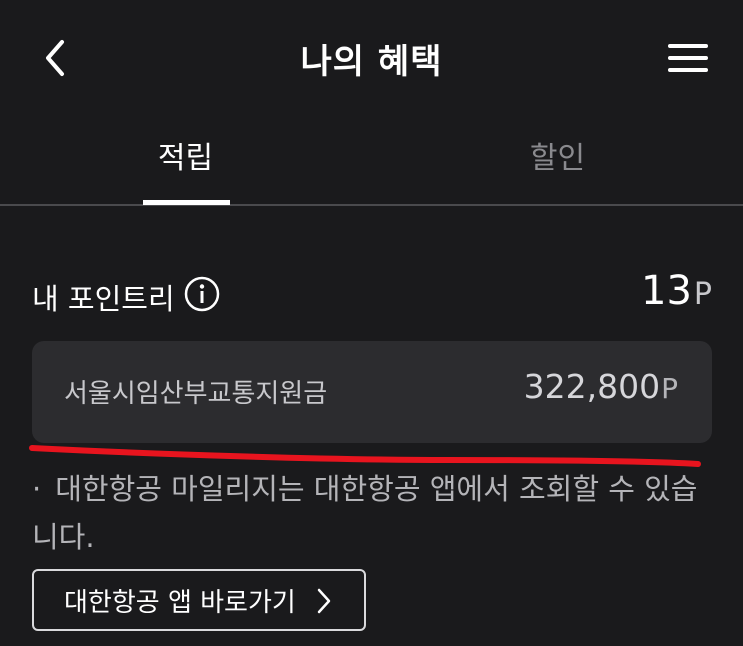 Image resolution: width=743 pixels, height=646 pixels. What do you see at coordinates (557, 166) in the screenshot?
I see `tab-discount: 할인` at bounding box center [557, 166].